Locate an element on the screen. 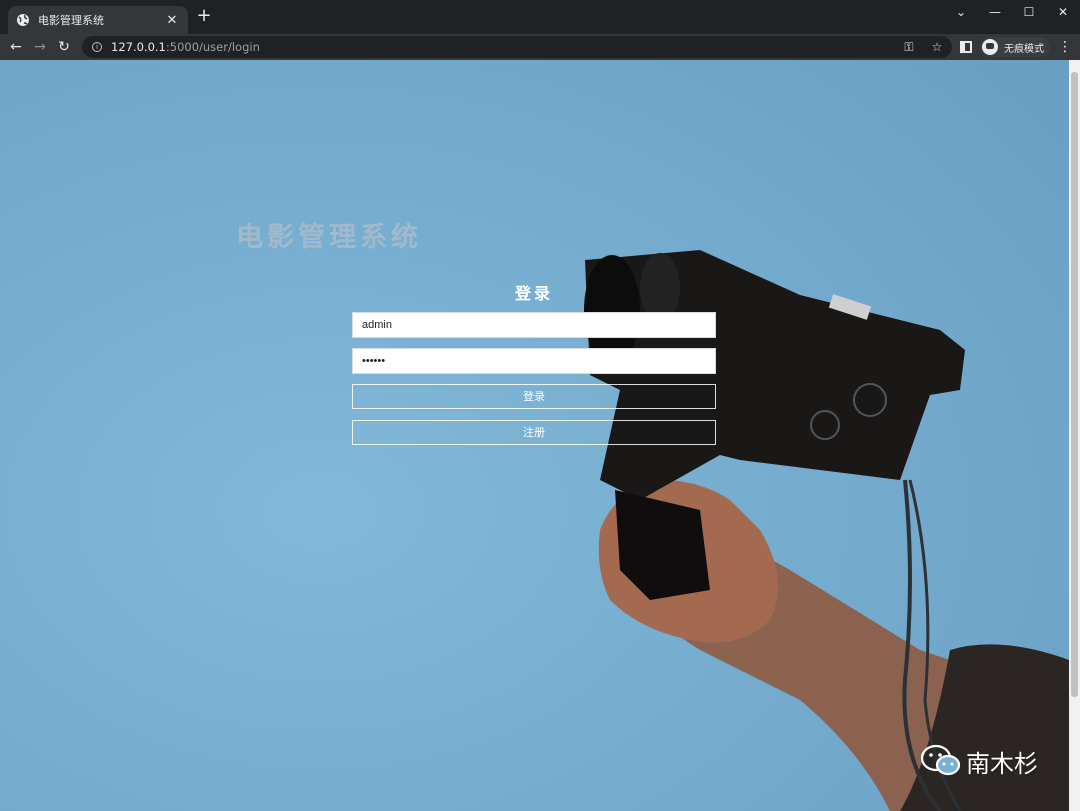 The image size is (1080, 811). url-path: :5000/user/login is located at coordinates (212, 47).